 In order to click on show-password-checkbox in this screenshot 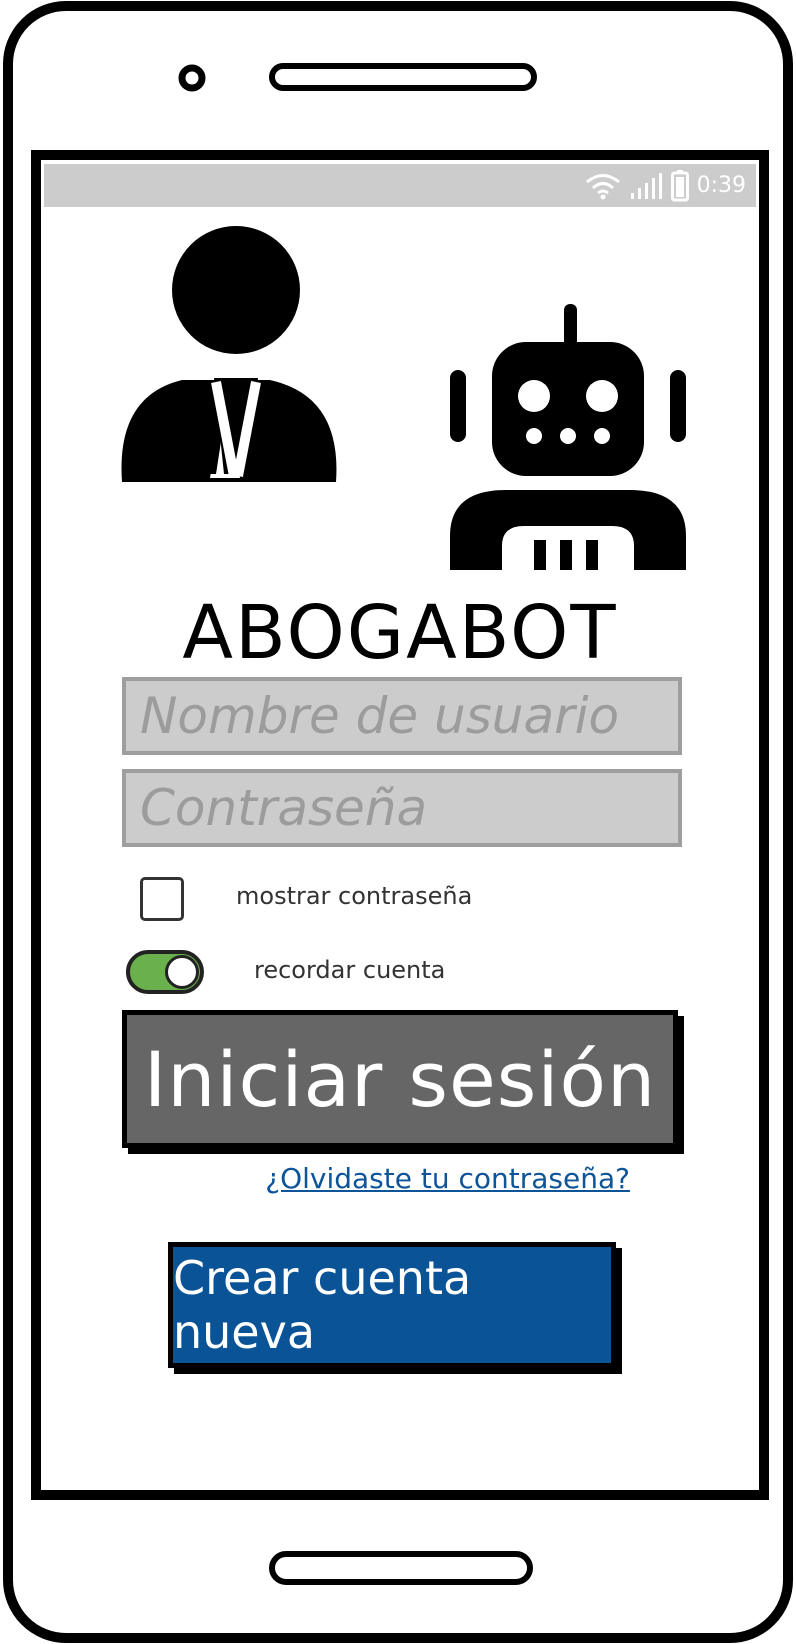, I will do `click(162, 899)`.